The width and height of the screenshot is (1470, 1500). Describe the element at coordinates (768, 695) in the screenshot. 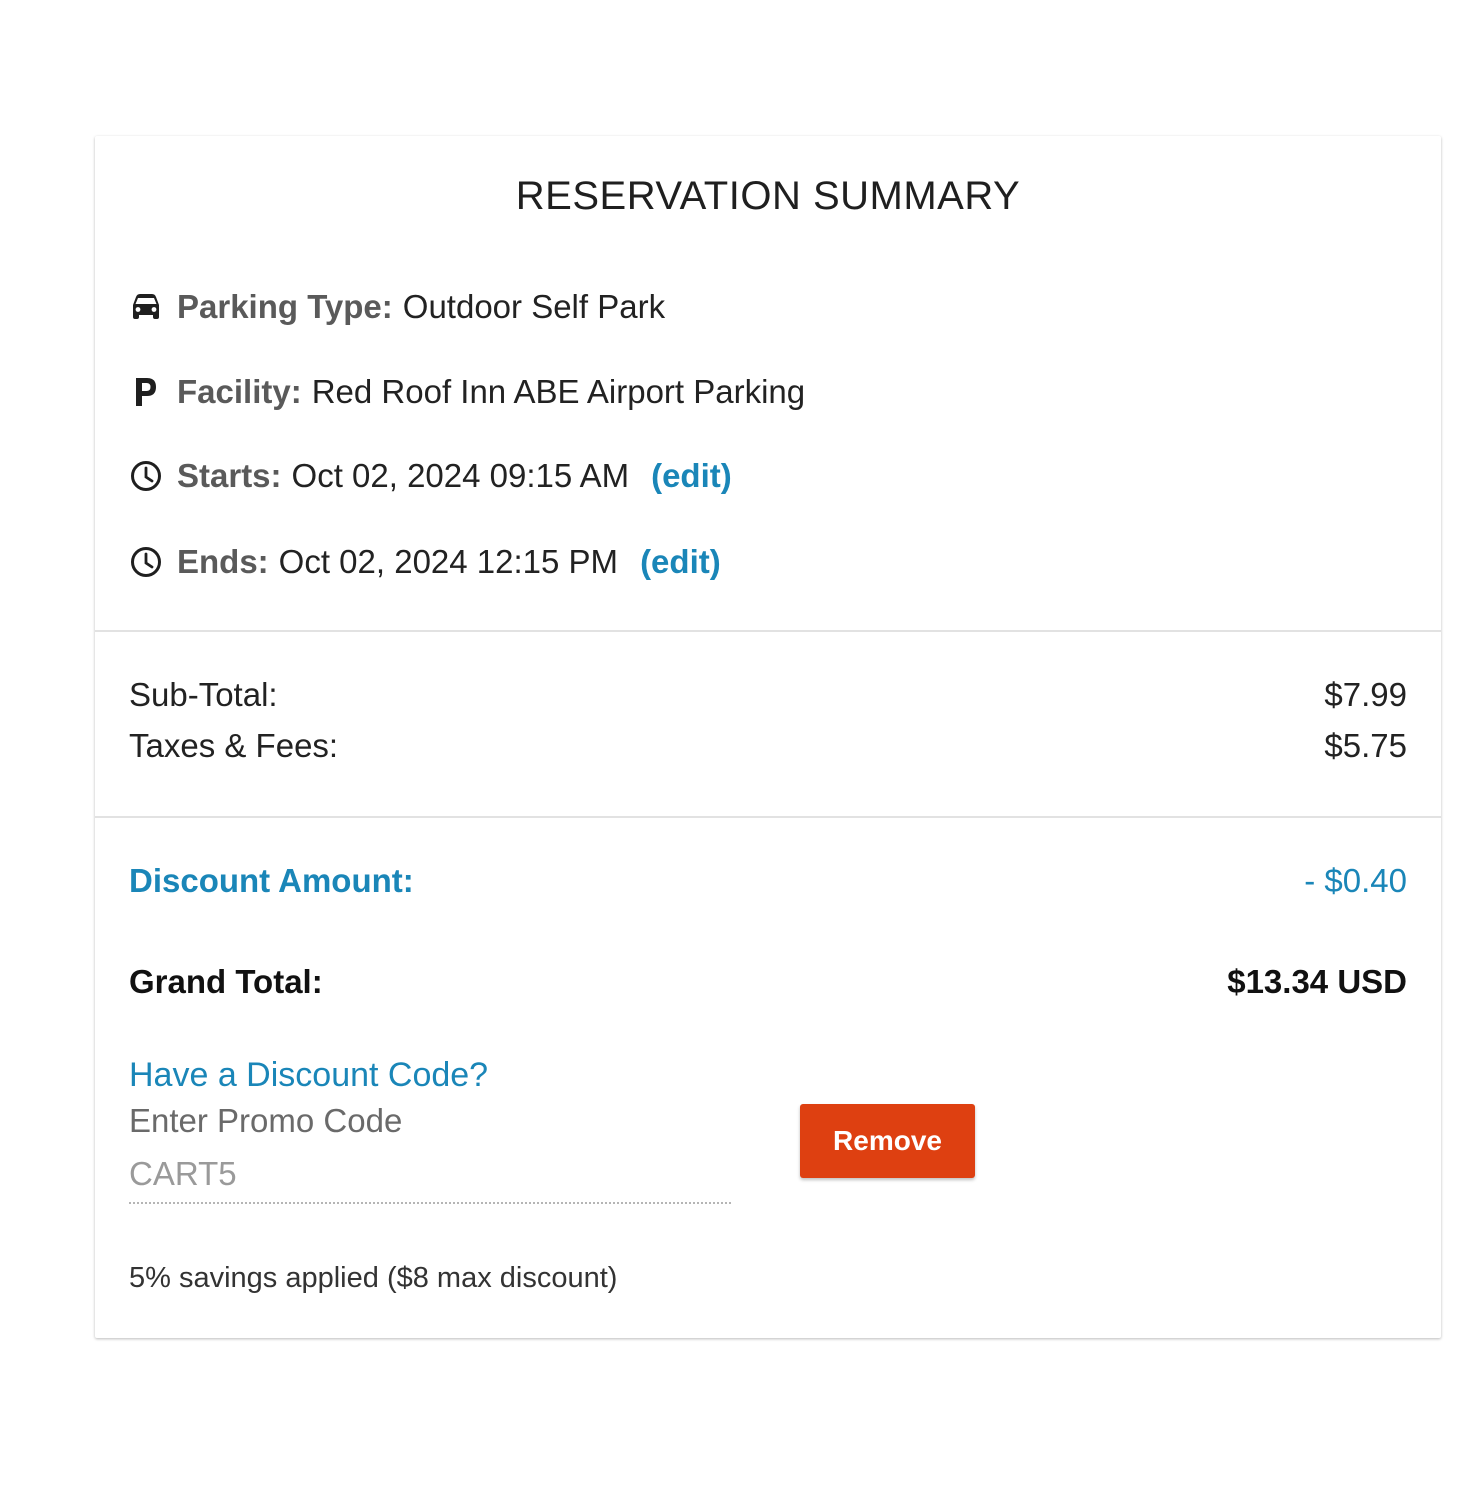

I see `subtotal-row: Sub-Total: $7.99` at that location.